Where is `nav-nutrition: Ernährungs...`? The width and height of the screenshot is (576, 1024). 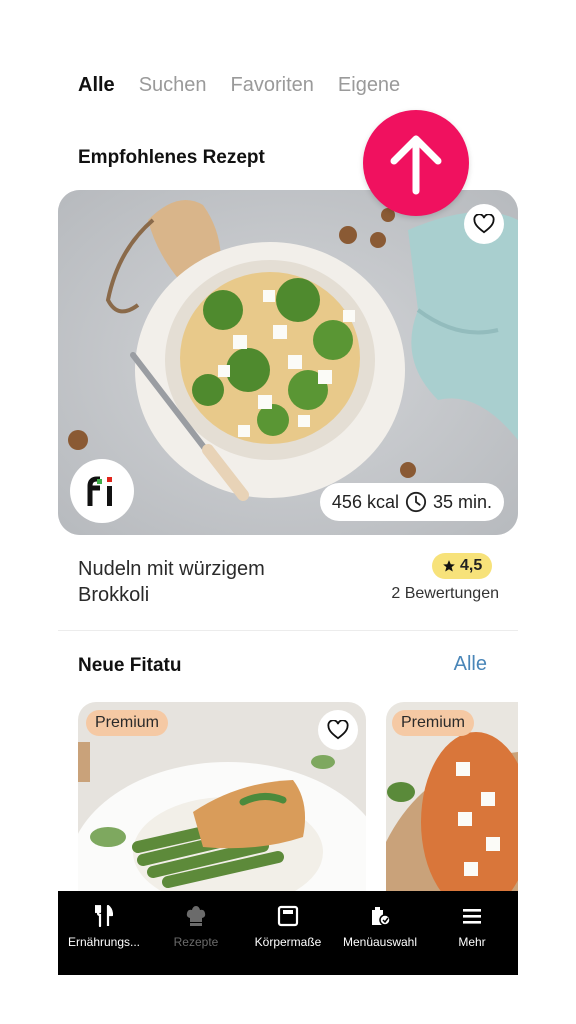 nav-nutrition: Ernährungs... is located at coordinates (104, 933).